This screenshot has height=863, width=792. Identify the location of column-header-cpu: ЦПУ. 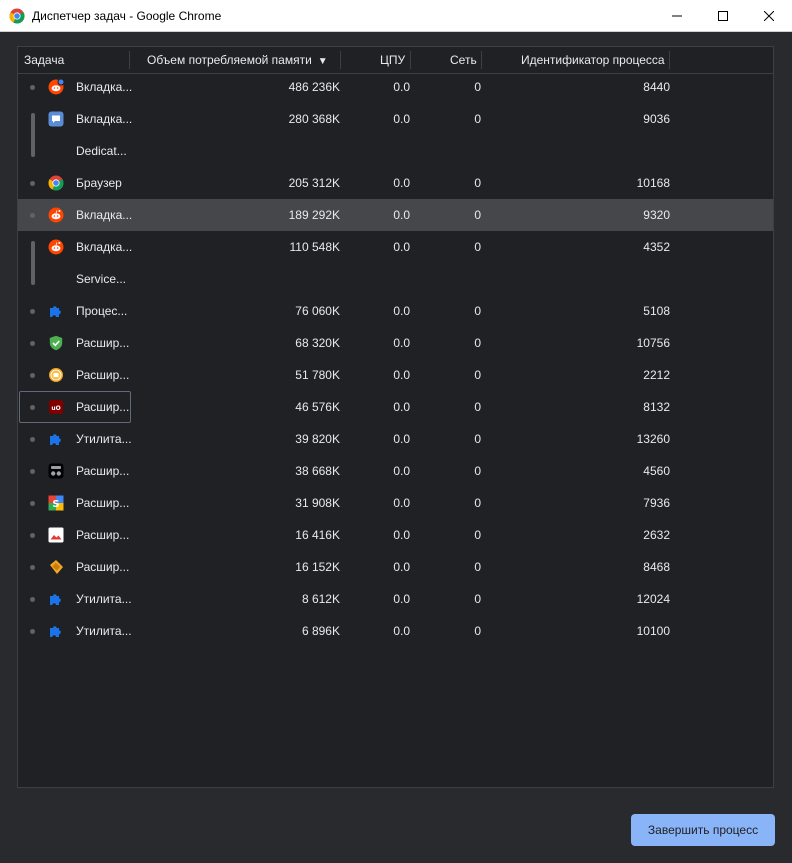
(392, 60).